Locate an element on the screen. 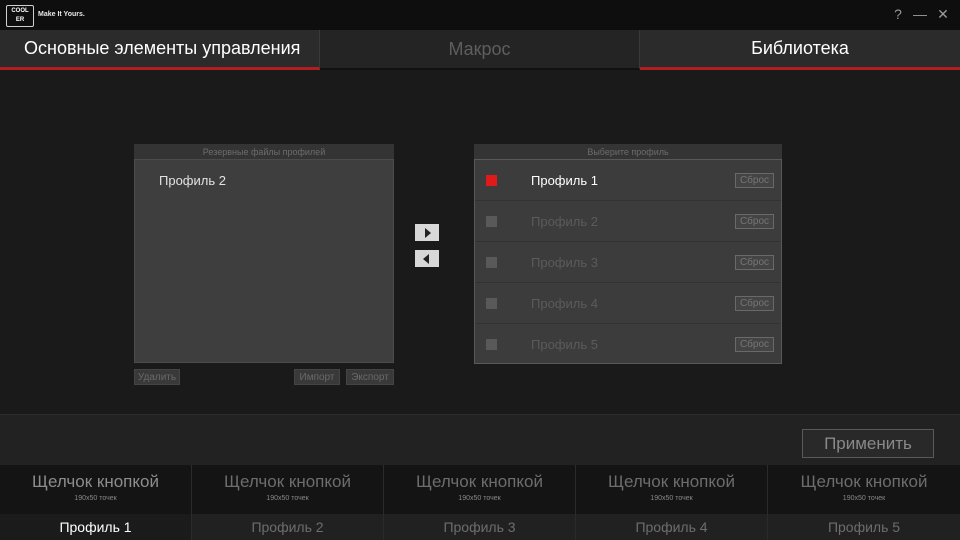 The height and width of the screenshot is (540, 960). profile-row: Профиль 3 Сброс is located at coordinates (628, 262).